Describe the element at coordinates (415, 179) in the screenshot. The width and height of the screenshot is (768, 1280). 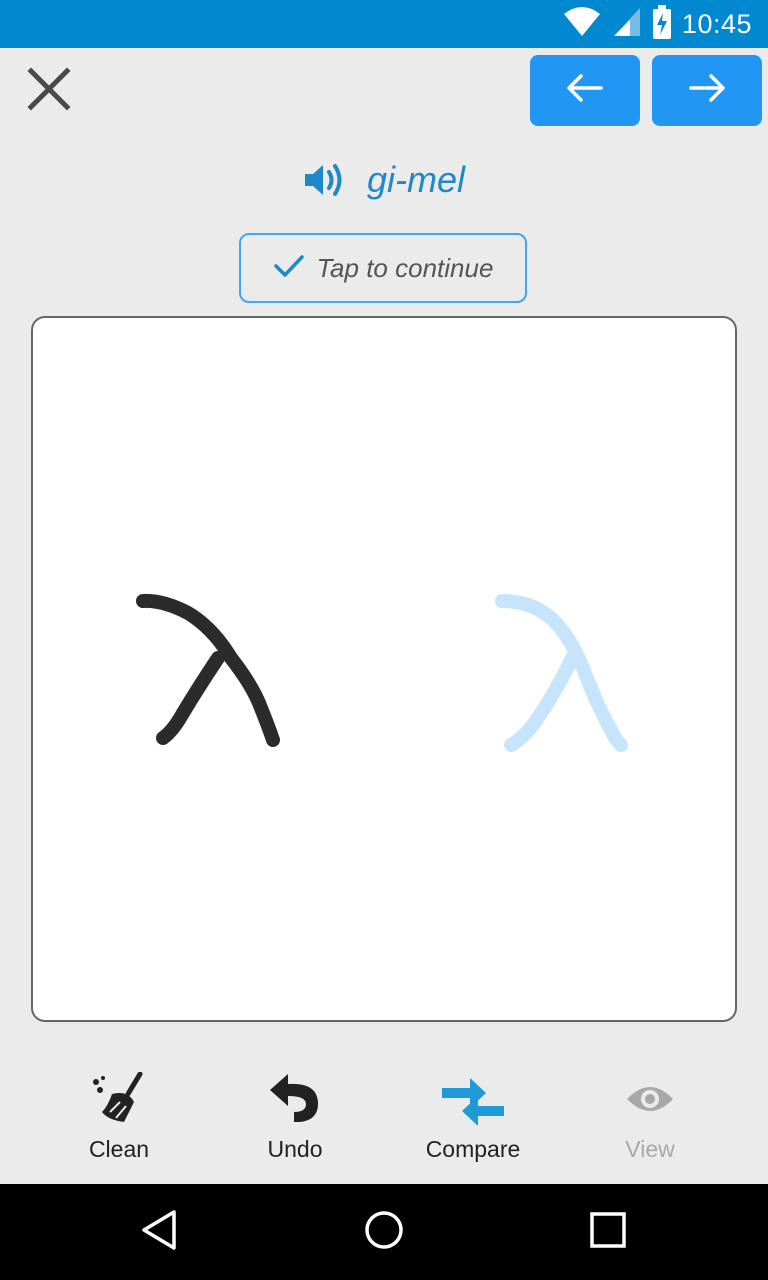
I see `letter-name: gi-mel` at that location.